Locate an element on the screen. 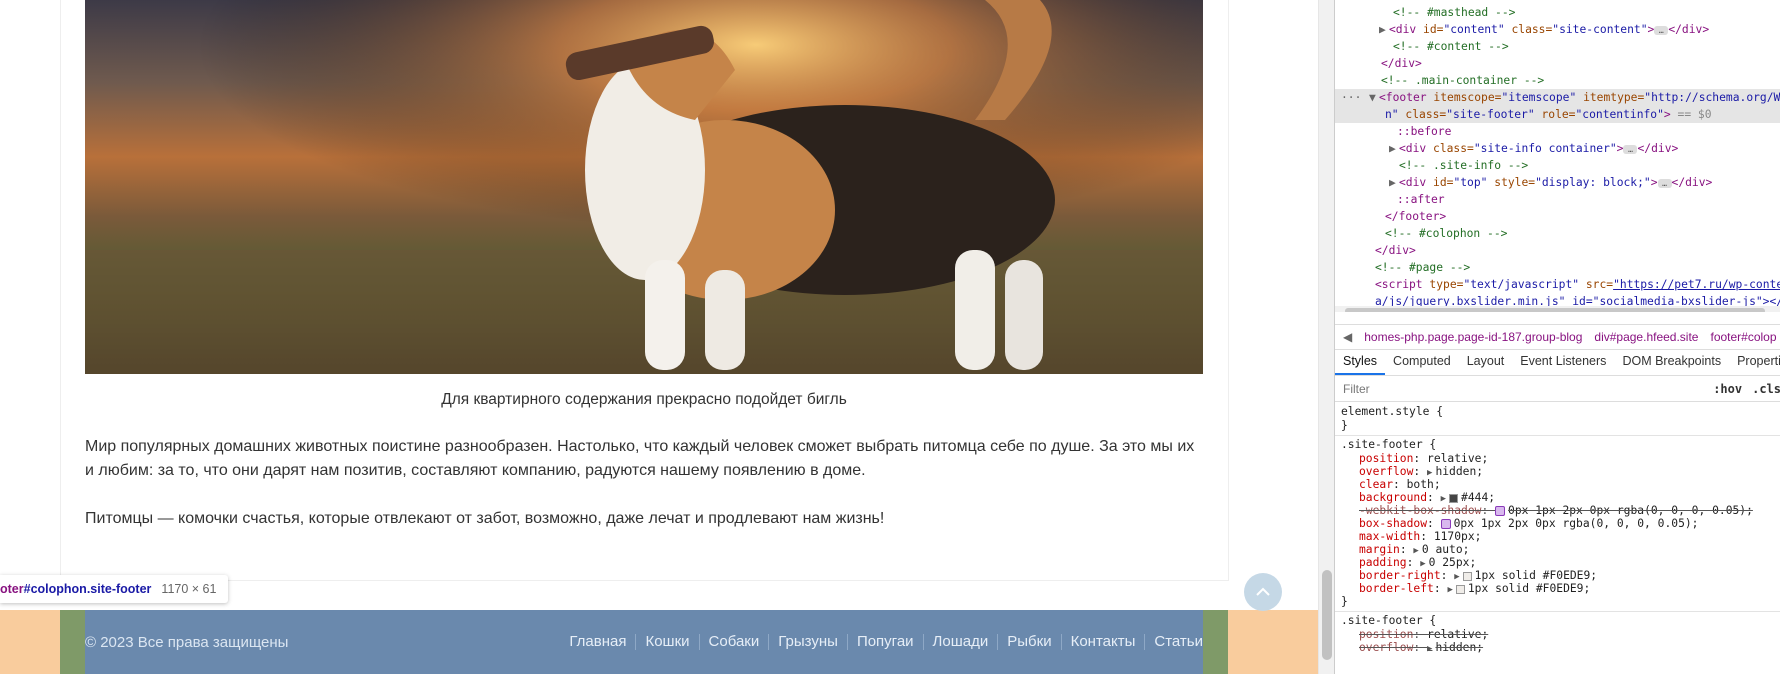 The height and width of the screenshot is (674, 1780). cls-toggle: .cls is located at coordinates (1766, 389).